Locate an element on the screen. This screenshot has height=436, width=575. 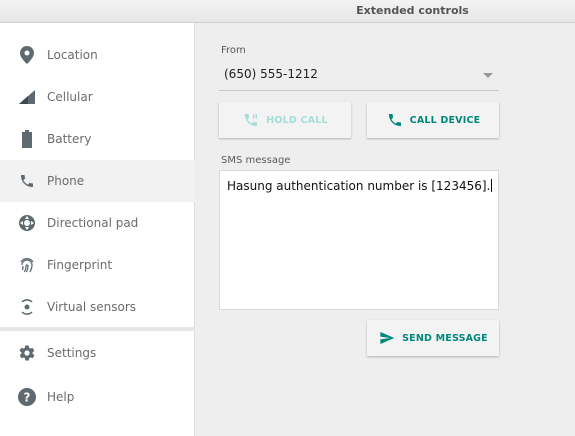
sidebar-item-label: Phone is located at coordinates (66, 181).